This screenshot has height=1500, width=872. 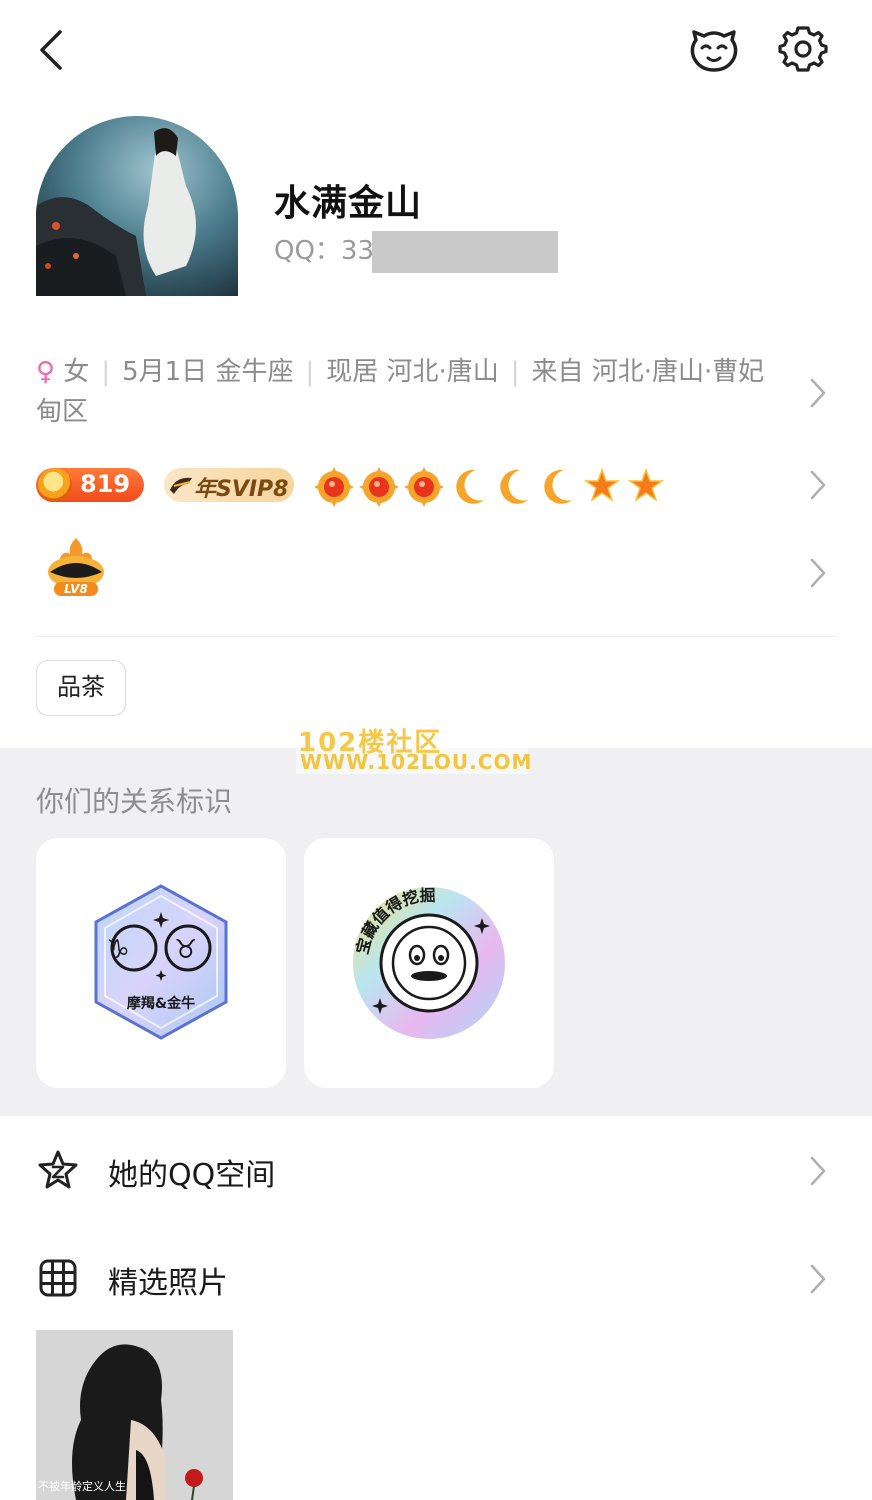 I want to click on qq-number: QQ：33, so click(x=324, y=251).